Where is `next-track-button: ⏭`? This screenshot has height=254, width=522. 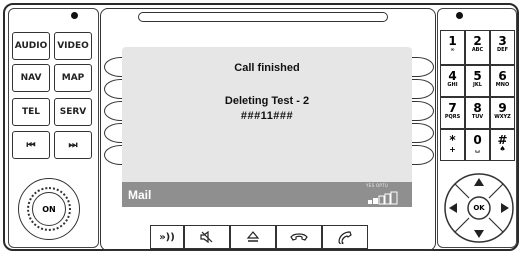
next-track-button: ⏭ is located at coordinates (73, 145).